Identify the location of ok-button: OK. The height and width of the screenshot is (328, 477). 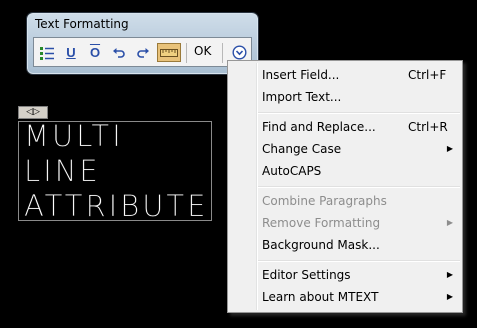
(202, 51).